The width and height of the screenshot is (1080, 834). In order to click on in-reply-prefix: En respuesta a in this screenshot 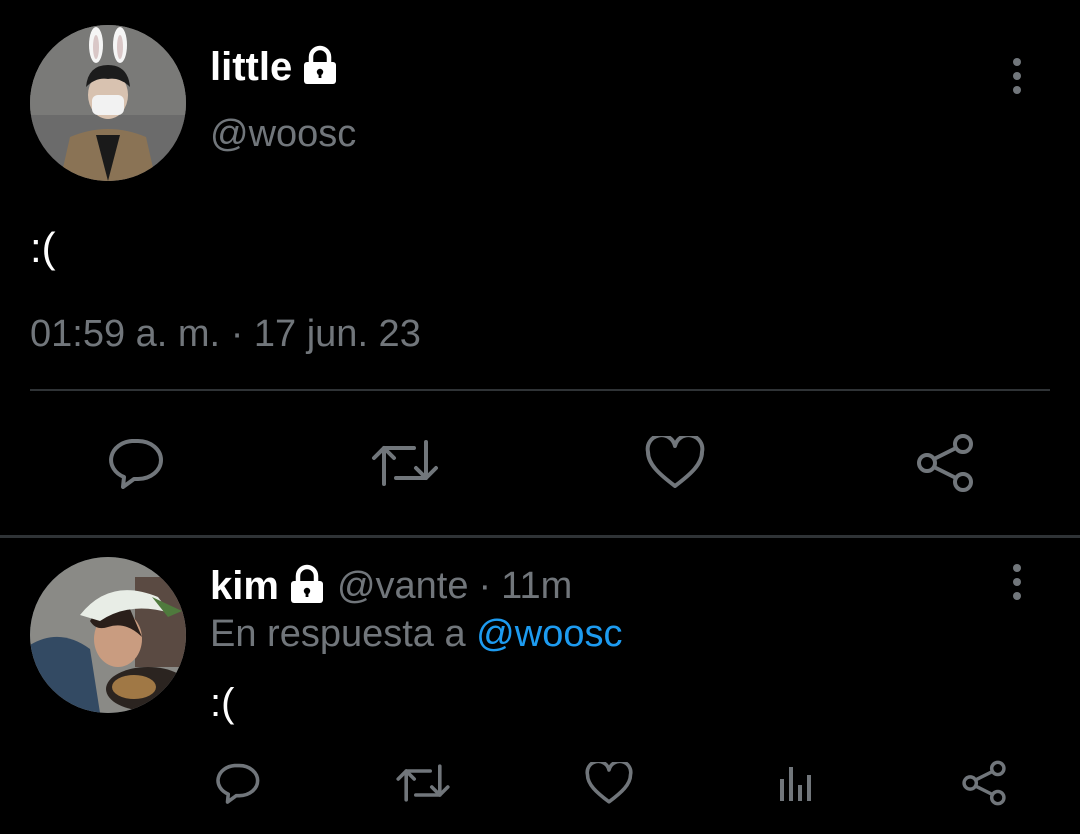, I will do `click(338, 634)`.